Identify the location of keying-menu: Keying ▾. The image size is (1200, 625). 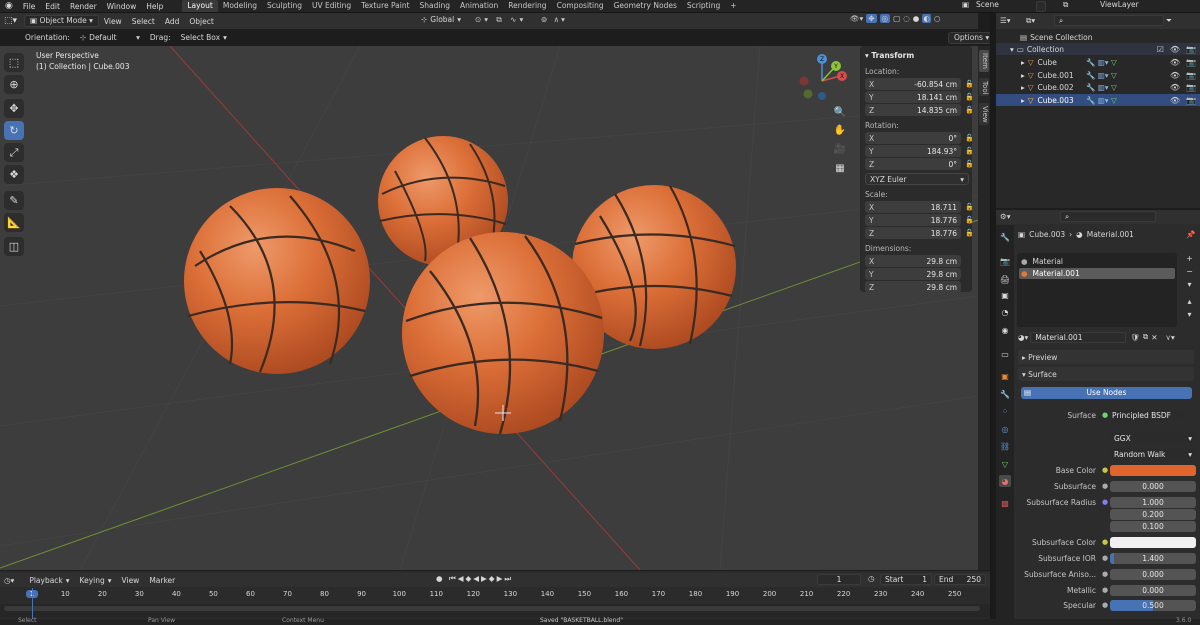
(96, 580).